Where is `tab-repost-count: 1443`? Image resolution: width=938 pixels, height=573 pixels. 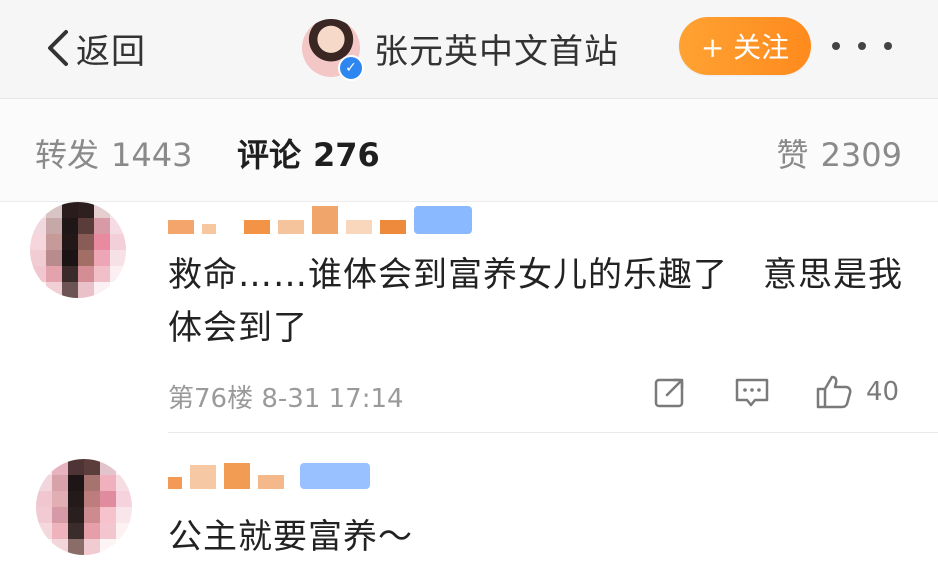
tab-repost-count: 1443 is located at coordinates (152, 155).